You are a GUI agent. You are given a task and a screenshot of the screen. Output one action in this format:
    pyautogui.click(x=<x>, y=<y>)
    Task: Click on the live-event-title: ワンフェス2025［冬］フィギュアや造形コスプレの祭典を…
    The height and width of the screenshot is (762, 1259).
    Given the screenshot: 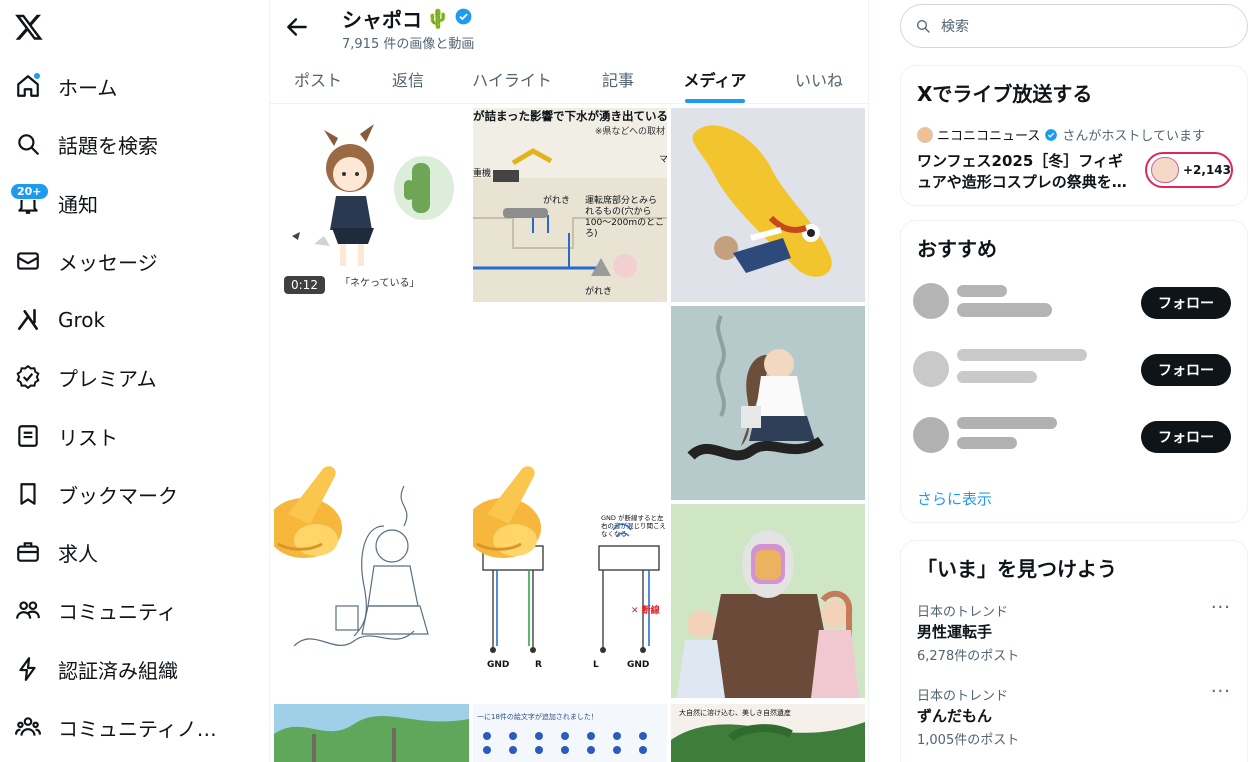 What is the action you would take?
    pyautogui.click(x=1024, y=172)
    